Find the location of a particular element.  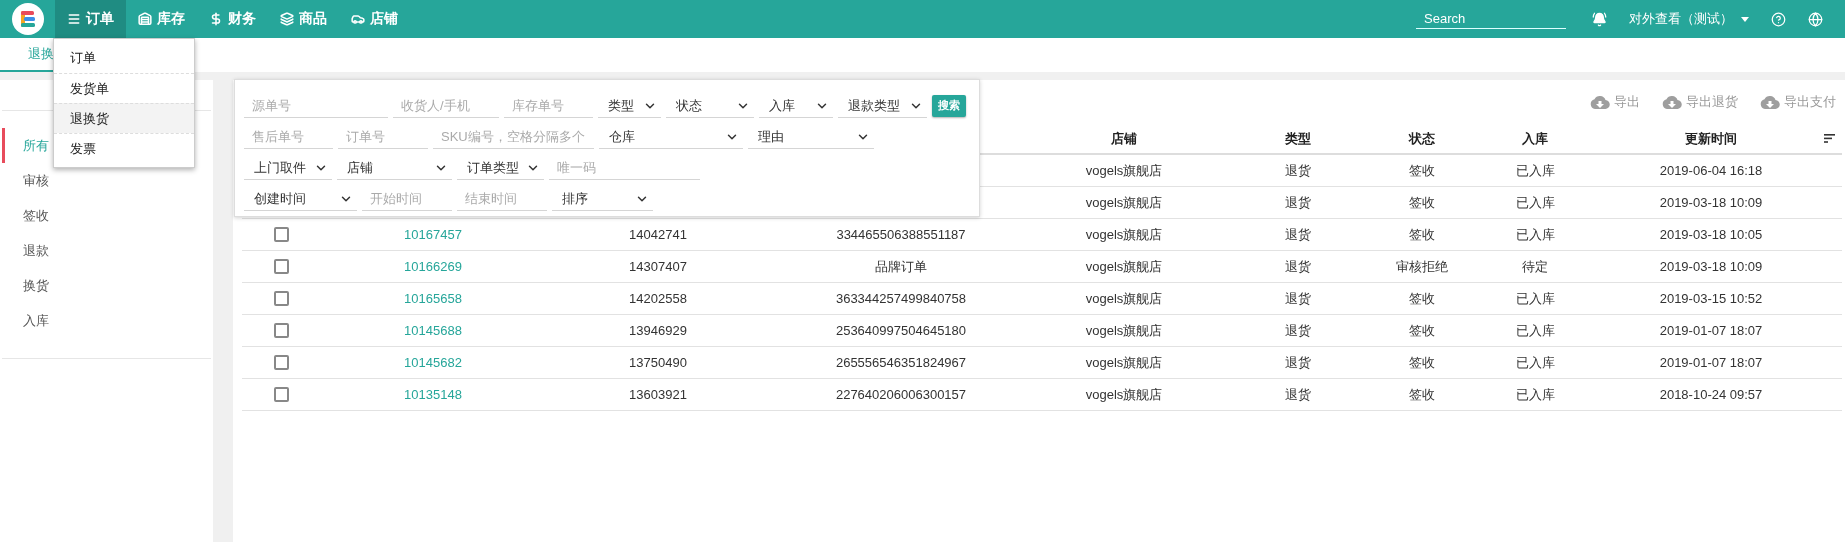

warehouse-icon is located at coordinates (145, 19).